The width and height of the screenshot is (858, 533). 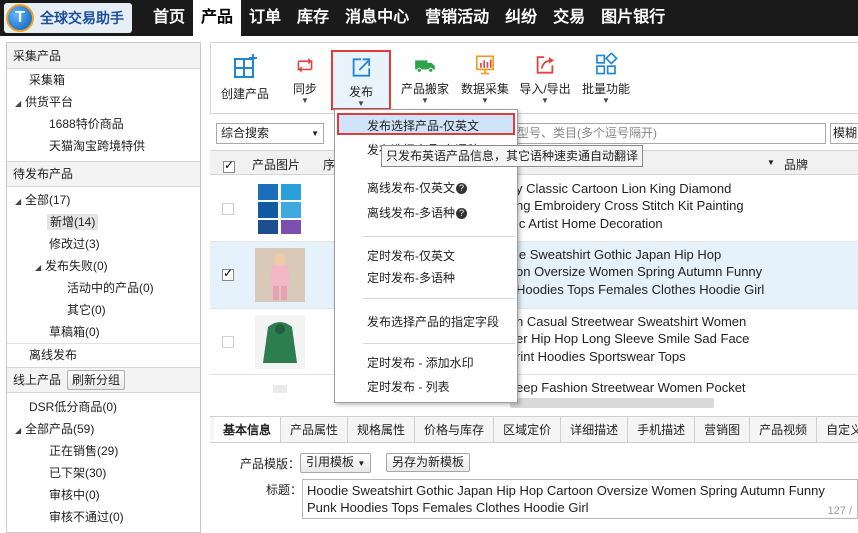 What do you see at coordinates (103, 200) in the screenshot?
I see `sidebar-item-all-pending: ◢ 全部(17)` at bounding box center [103, 200].